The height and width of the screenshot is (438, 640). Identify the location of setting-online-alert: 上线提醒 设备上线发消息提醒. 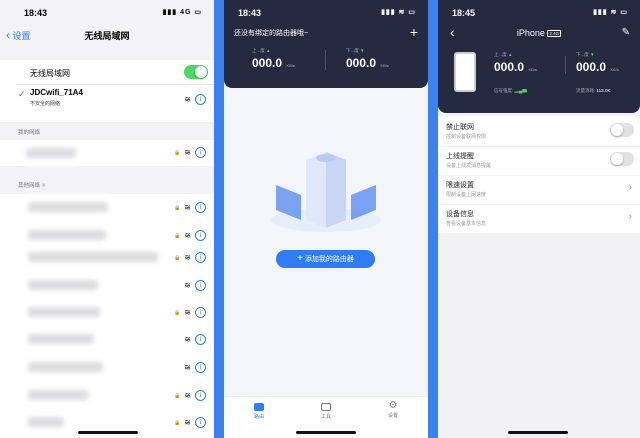
(539, 161).